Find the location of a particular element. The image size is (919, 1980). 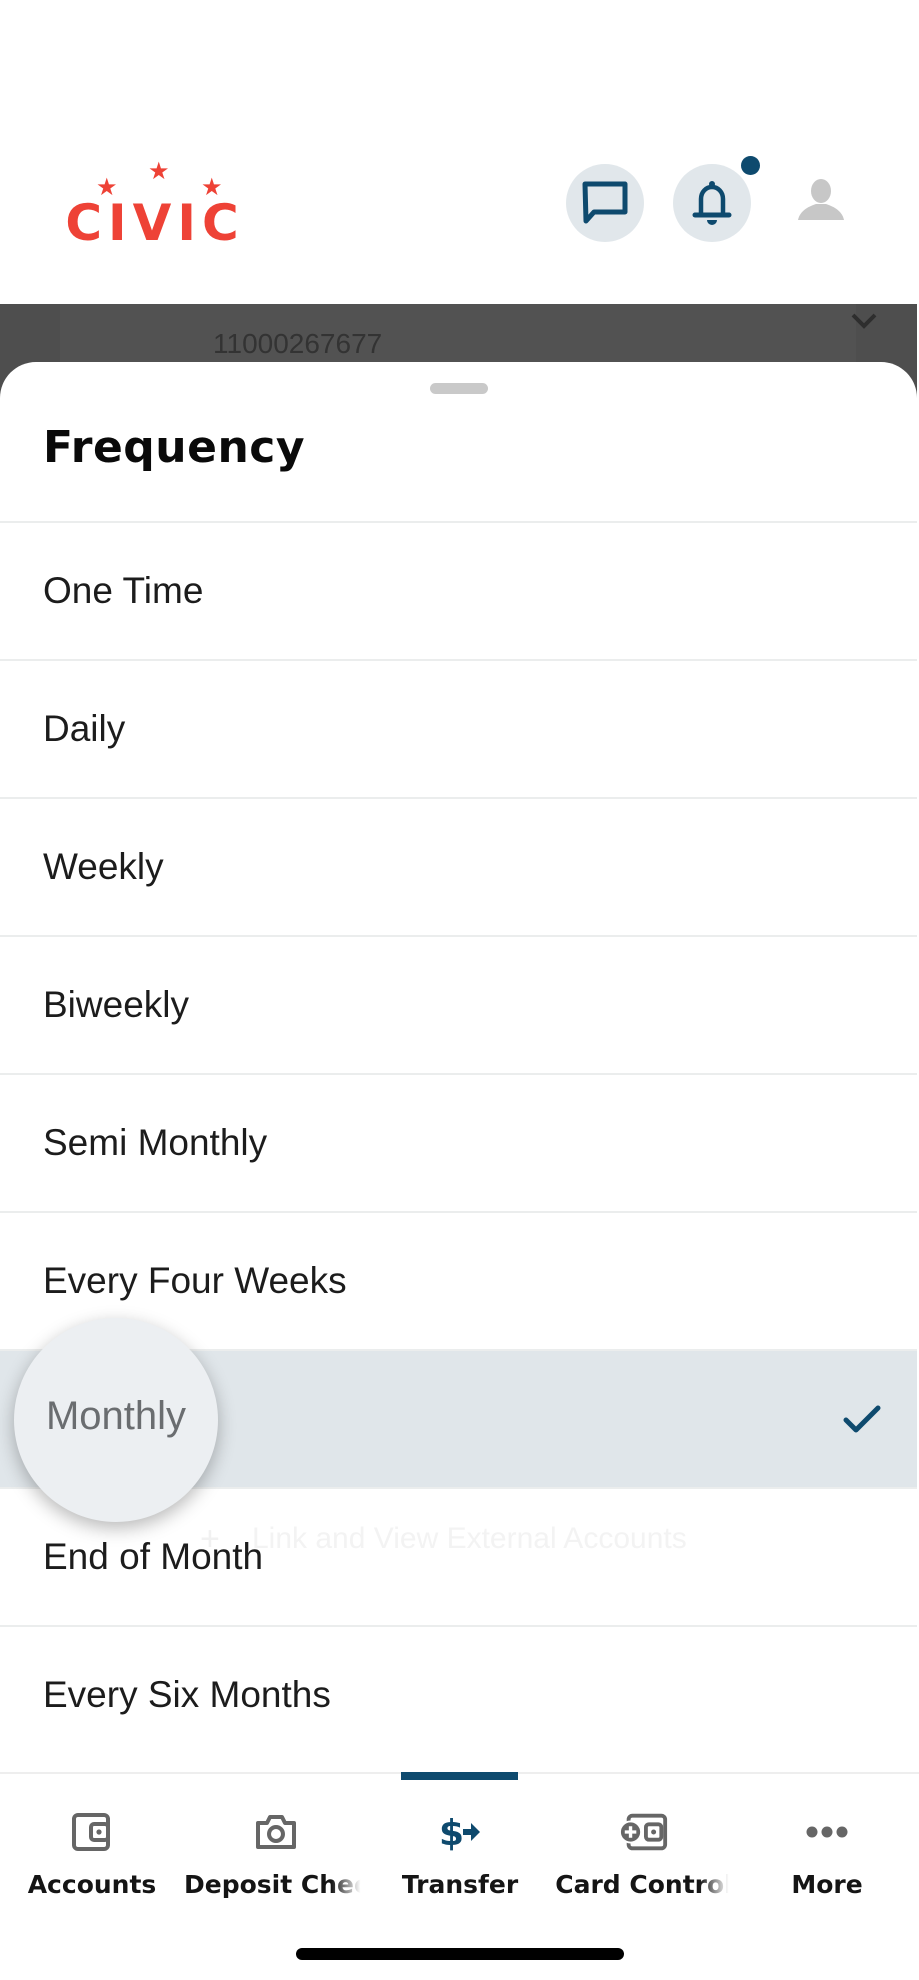

home-indicator is located at coordinates (460, 1954).